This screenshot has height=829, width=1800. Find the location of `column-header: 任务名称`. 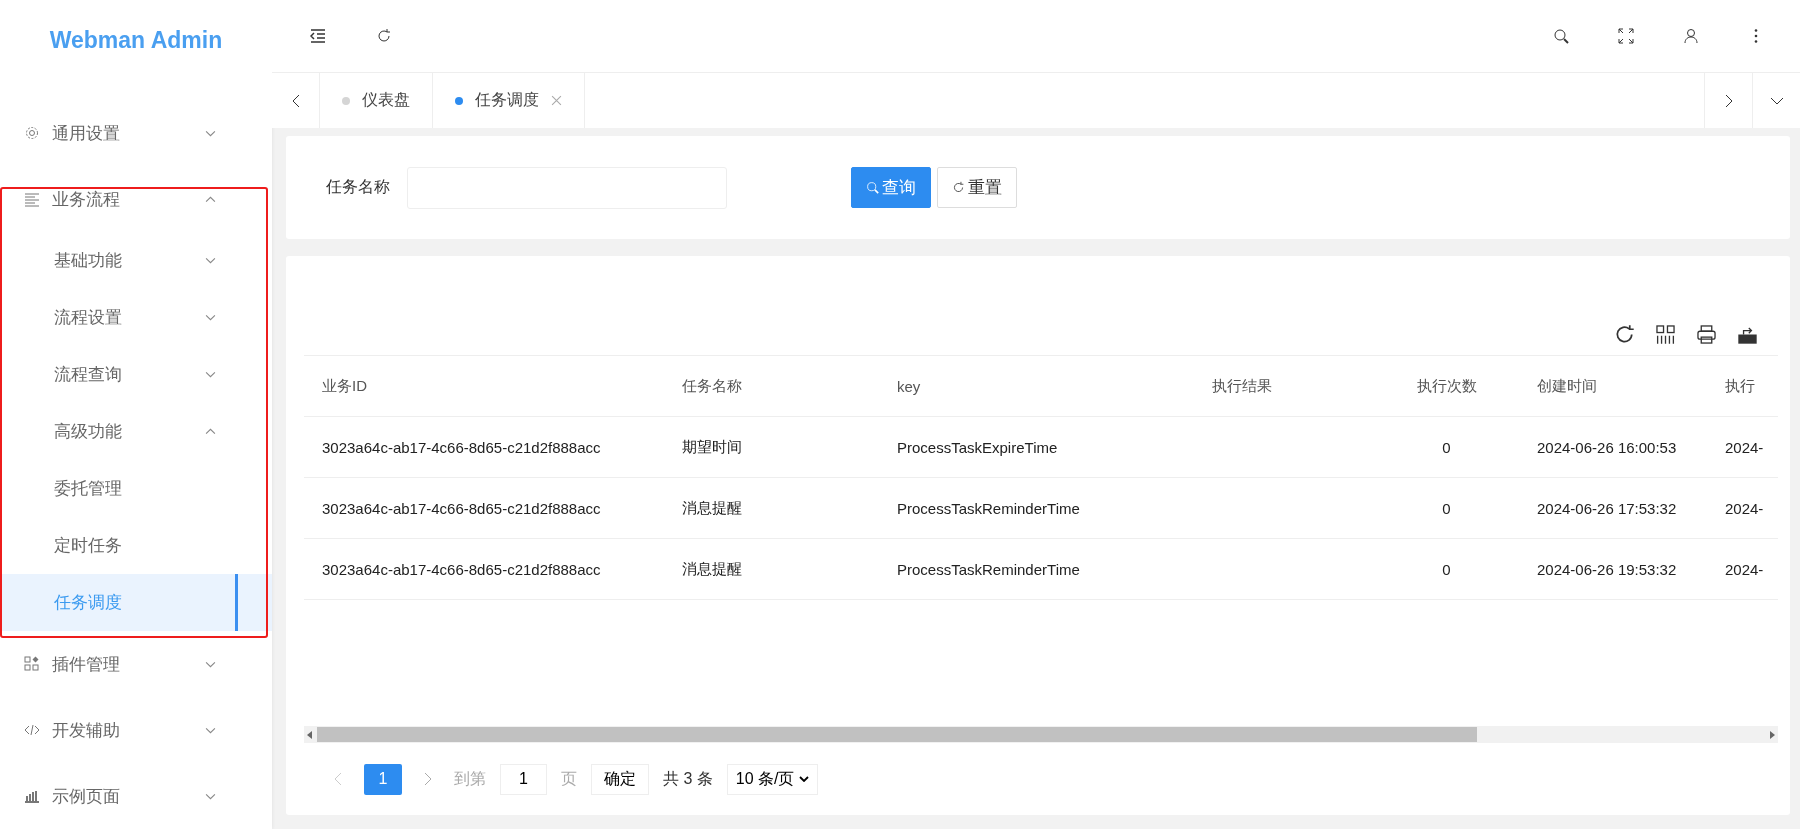

column-header: 任务名称 is located at coordinates (712, 386).